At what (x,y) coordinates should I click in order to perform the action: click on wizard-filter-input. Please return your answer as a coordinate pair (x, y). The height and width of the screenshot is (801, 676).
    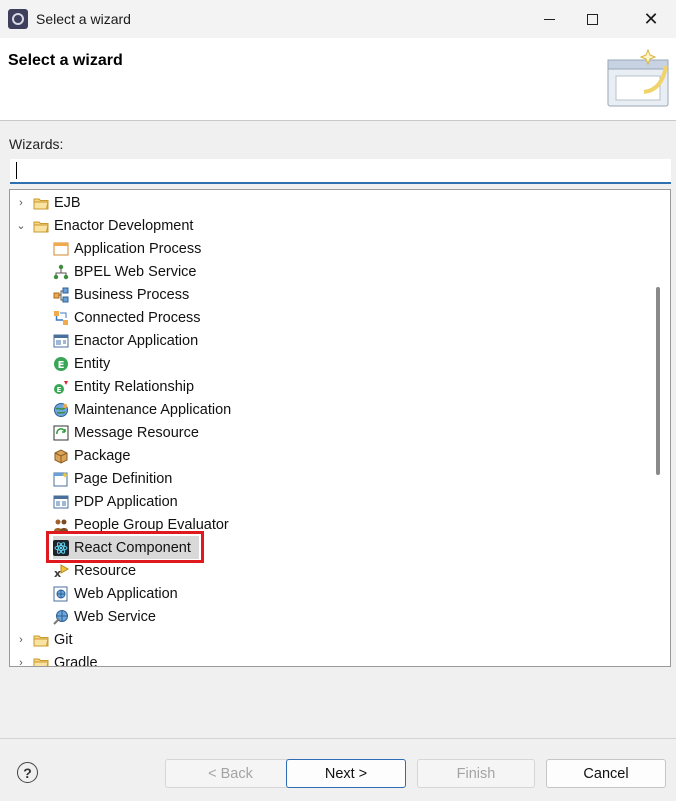
    Looking at the image, I should click on (340, 171).